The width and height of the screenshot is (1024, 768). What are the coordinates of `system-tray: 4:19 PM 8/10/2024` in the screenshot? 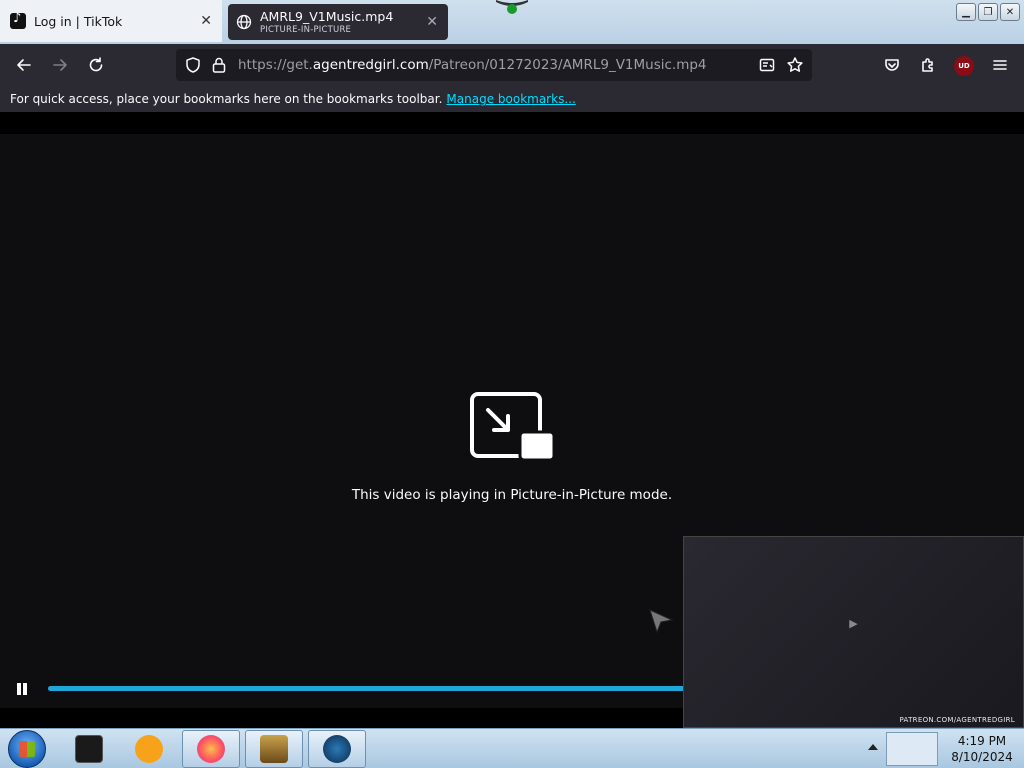 It's located at (944, 748).